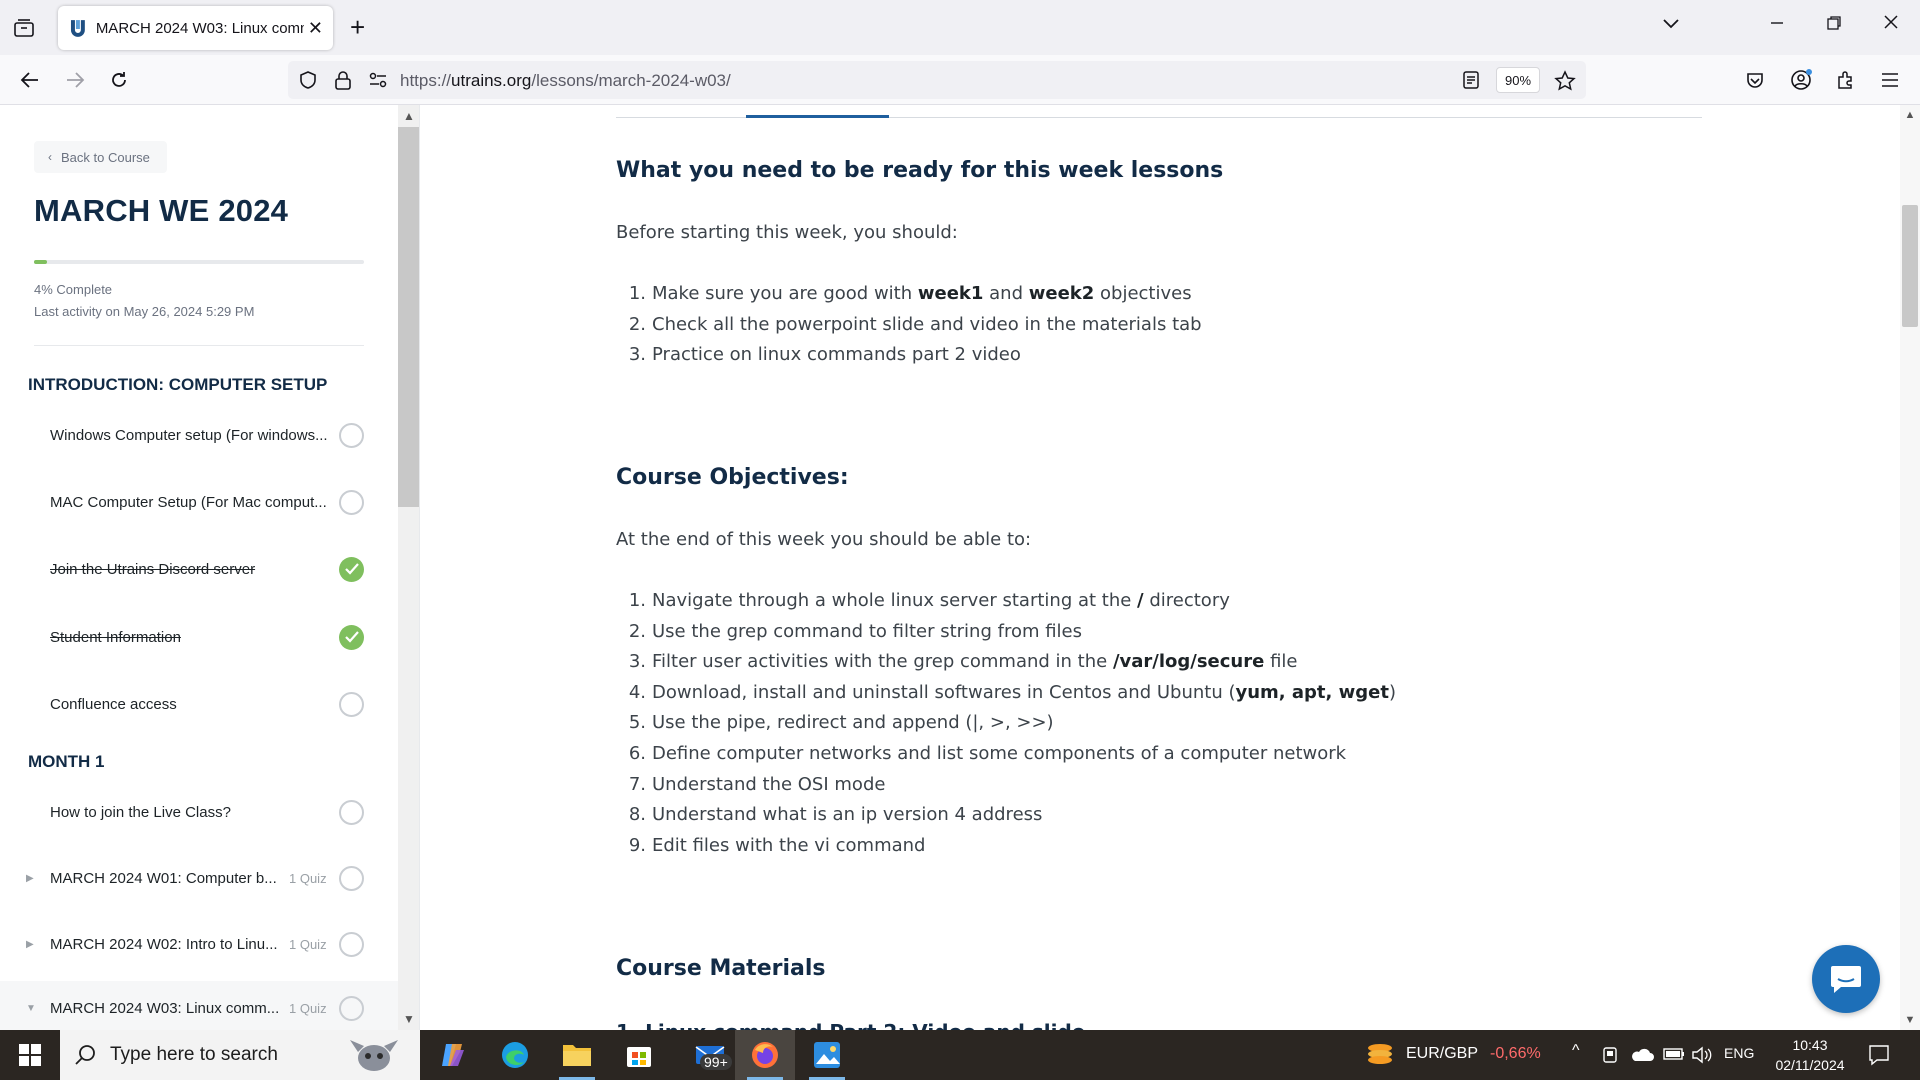  I want to click on back-to-course-button: ‹ Back to Course, so click(100, 157).